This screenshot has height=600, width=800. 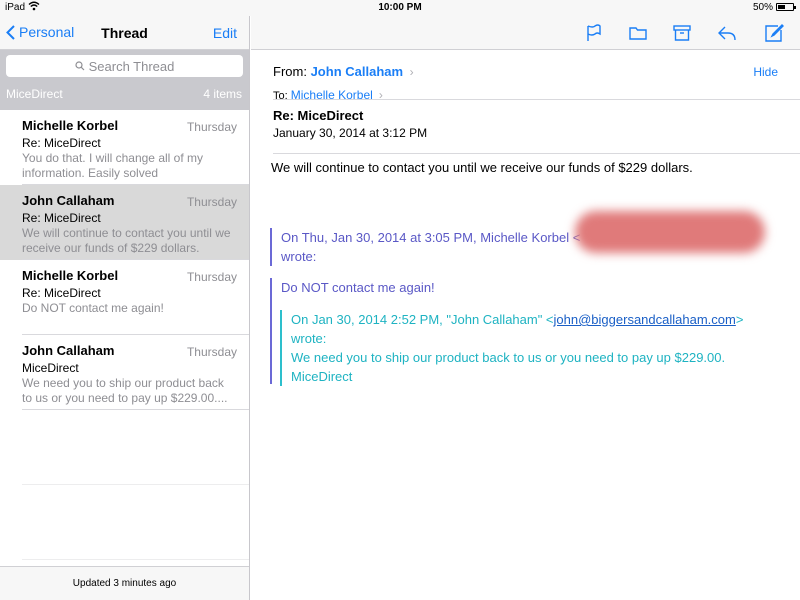 I want to click on search-input: Search Thread, so click(x=124, y=66).